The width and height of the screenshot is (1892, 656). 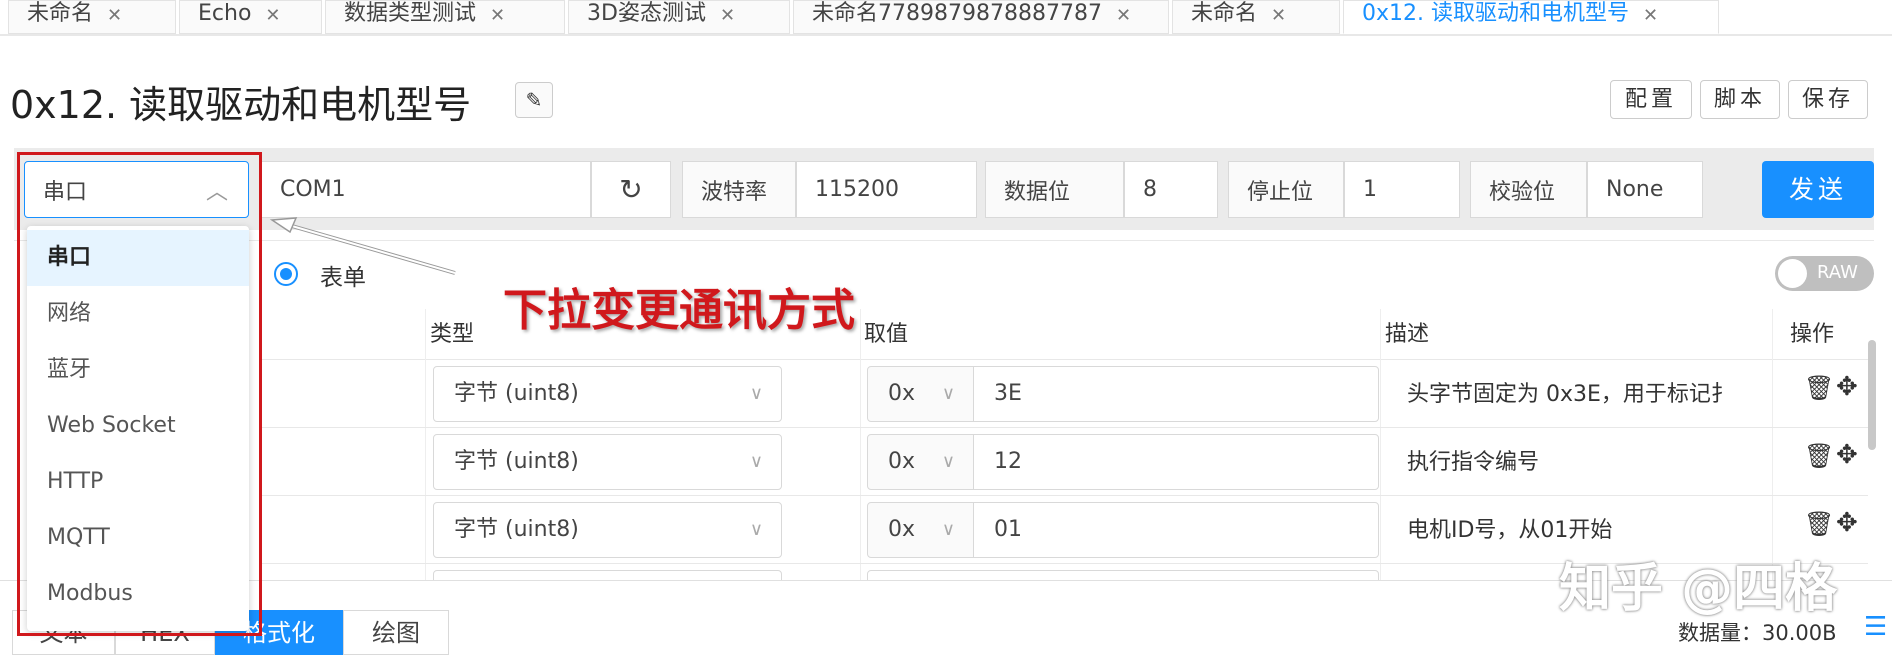 What do you see at coordinates (362, 246) in the screenshot?
I see `annotation-arrow` at bounding box center [362, 246].